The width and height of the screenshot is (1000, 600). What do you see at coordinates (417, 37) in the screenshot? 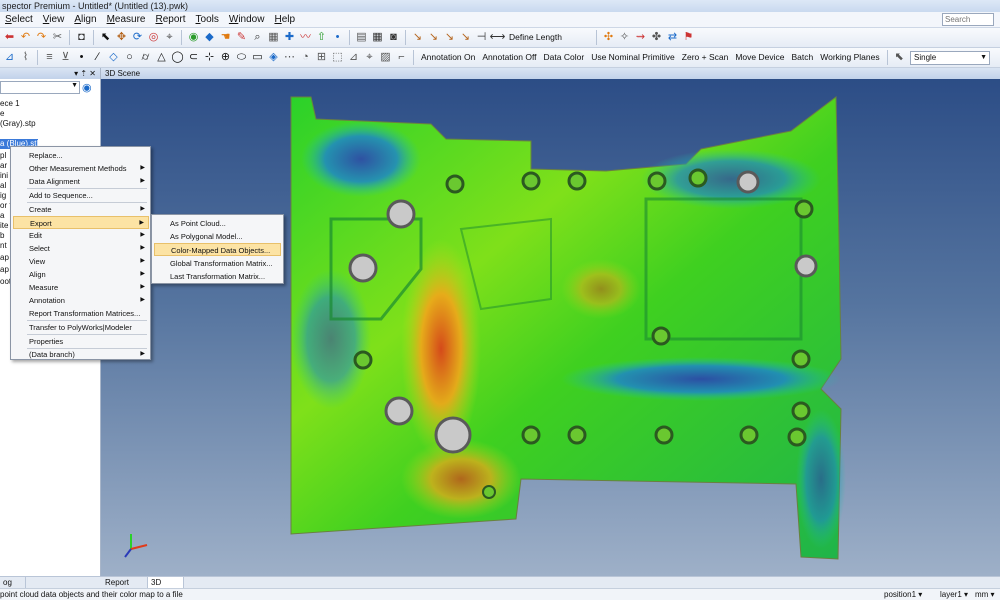
I see `probe-icon: ↘` at bounding box center [417, 37].